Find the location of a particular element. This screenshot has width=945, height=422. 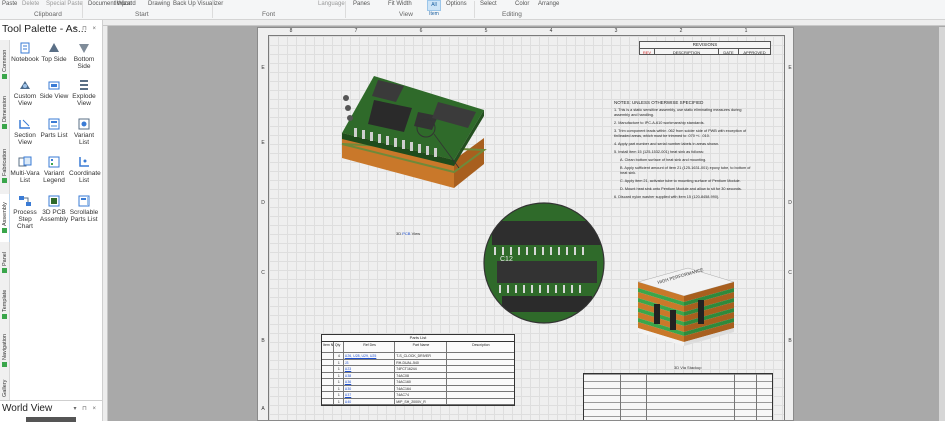

zone-label: D is located at coordinates (790, 203).